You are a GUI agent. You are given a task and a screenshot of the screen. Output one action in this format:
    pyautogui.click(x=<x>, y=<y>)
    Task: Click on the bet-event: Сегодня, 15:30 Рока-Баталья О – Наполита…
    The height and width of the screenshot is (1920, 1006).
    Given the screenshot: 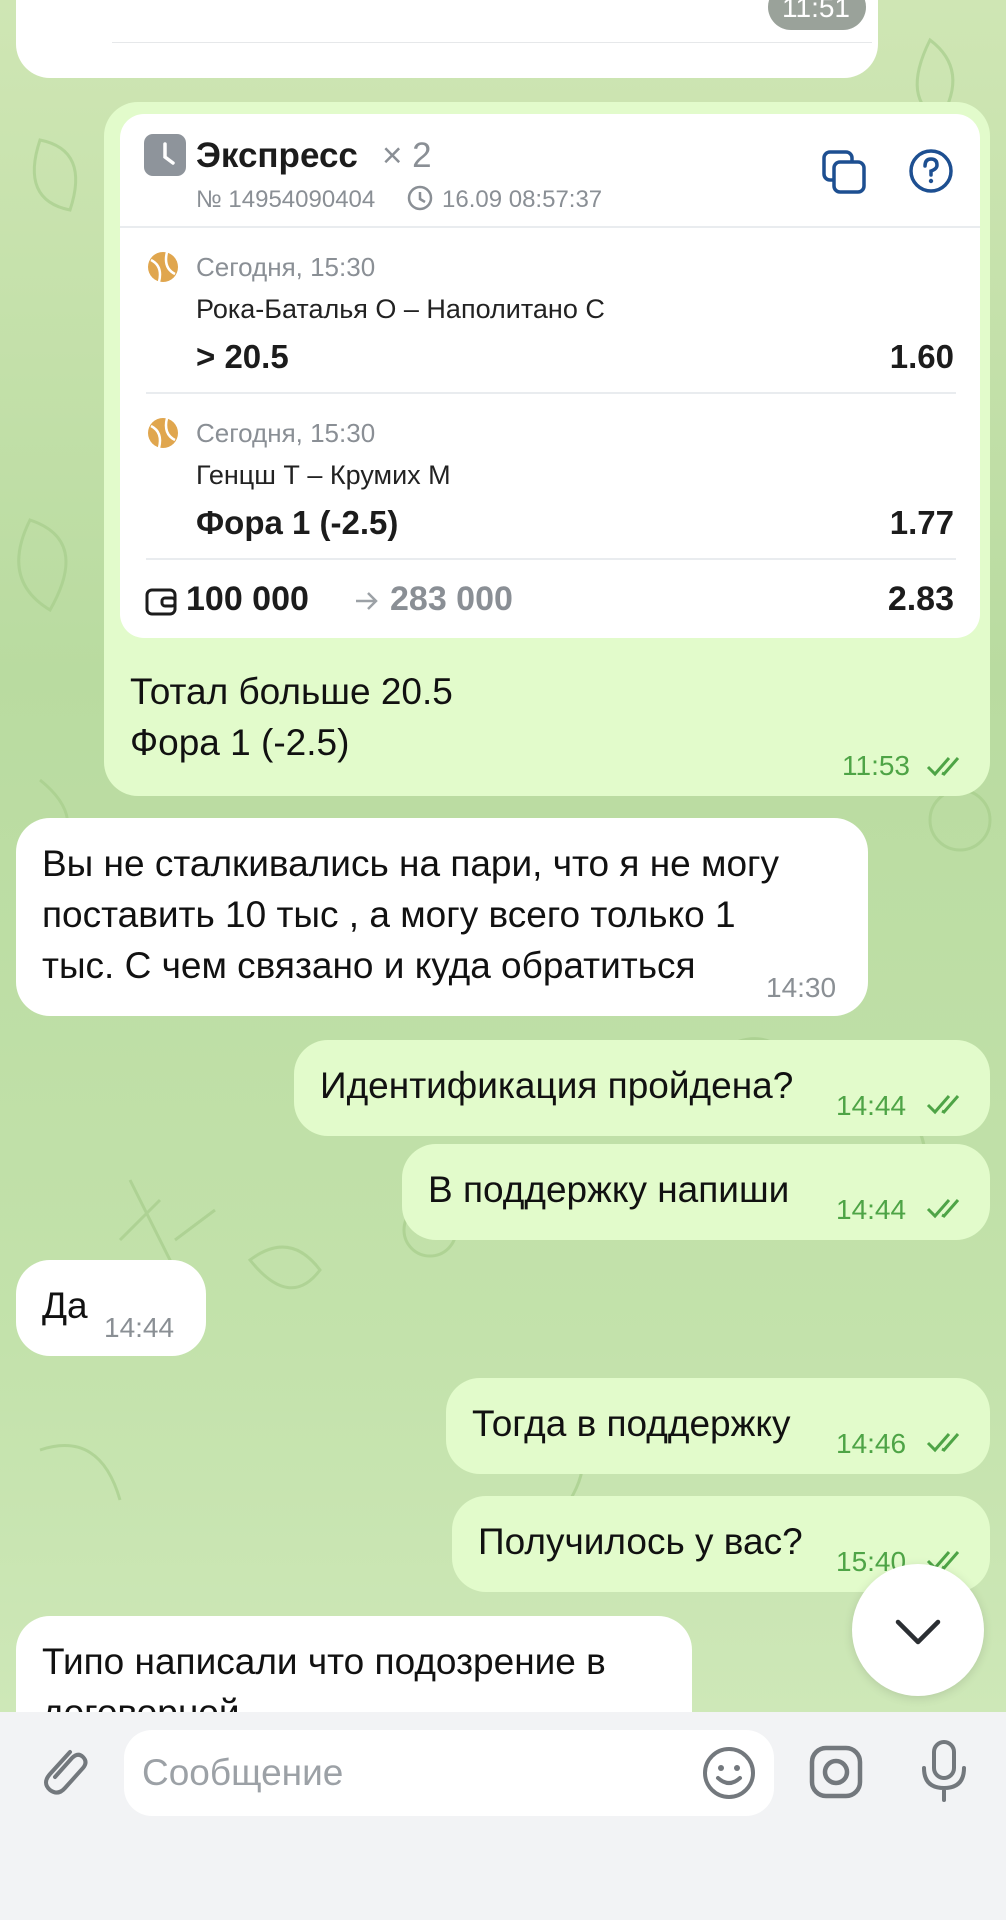 What is the action you would take?
    pyautogui.click(x=550, y=308)
    